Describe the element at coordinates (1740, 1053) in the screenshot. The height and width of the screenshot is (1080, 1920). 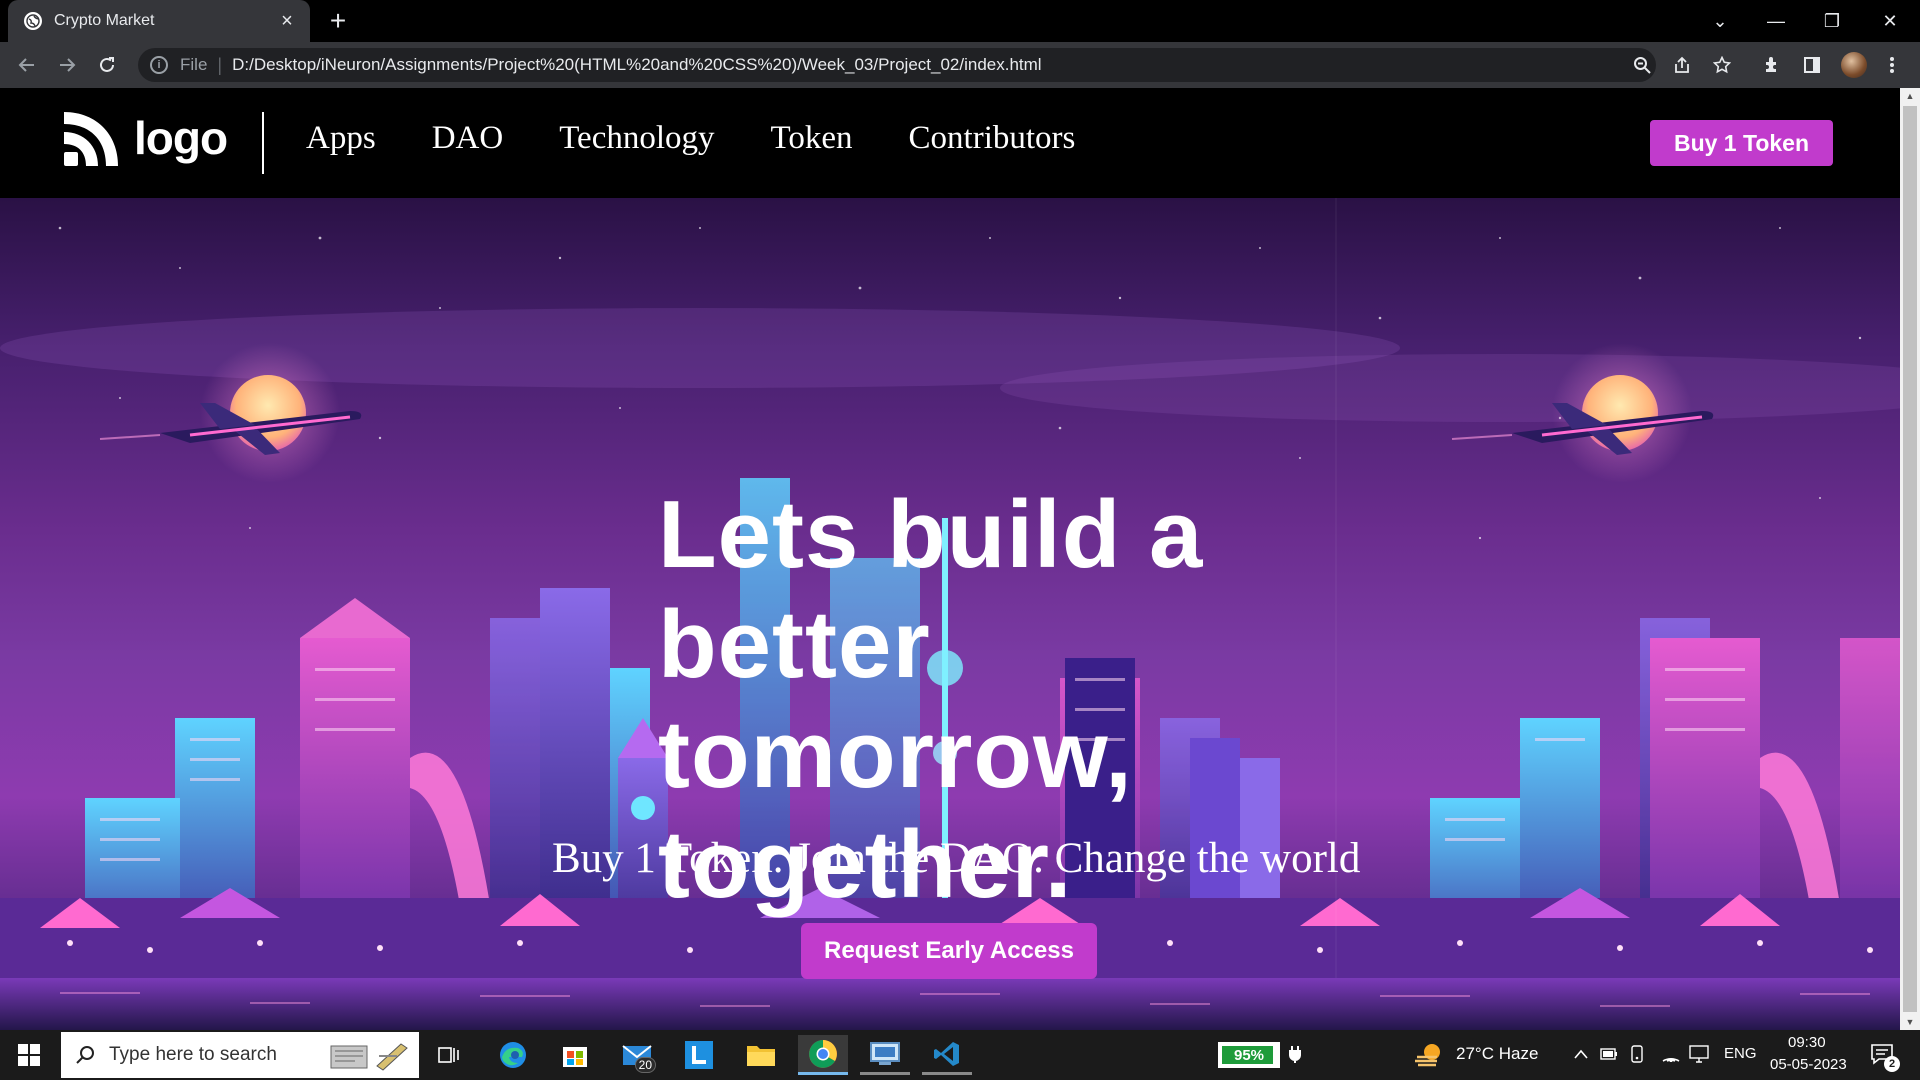
I see `language-indicator: ENG` at that location.